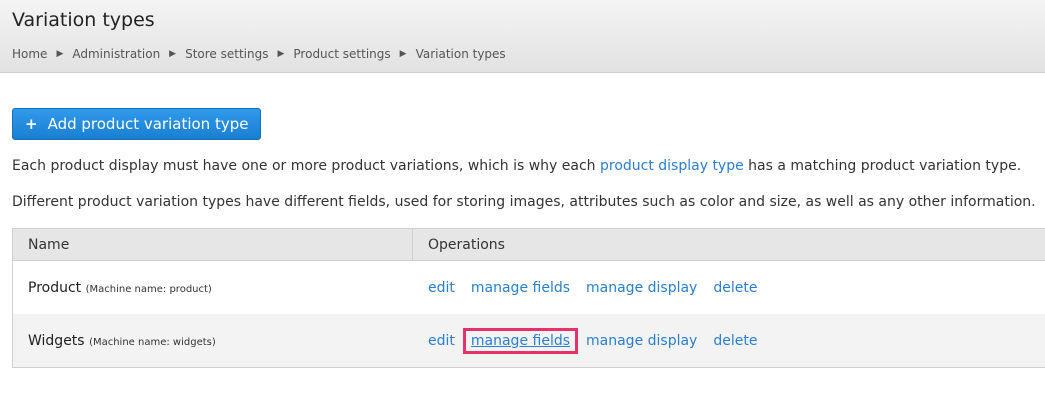  Describe the element at coordinates (461, 54) in the screenshot. I see `breadcrumb-variation-types: Variation types` at that location.